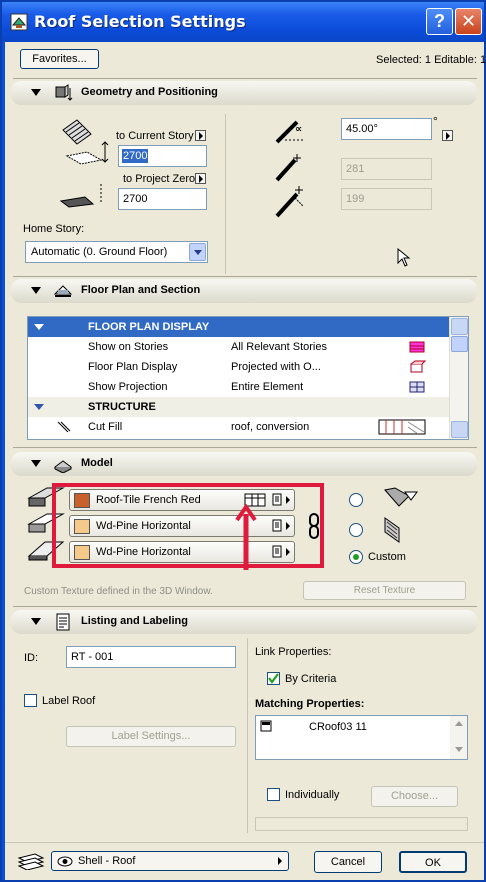 The width and height of the screenshot is (486, 882). What do you see at coordinates (133, 367) in the screenshot?
I see `list-row-label: Floor Plan Display` at bounding box center [133, 367].